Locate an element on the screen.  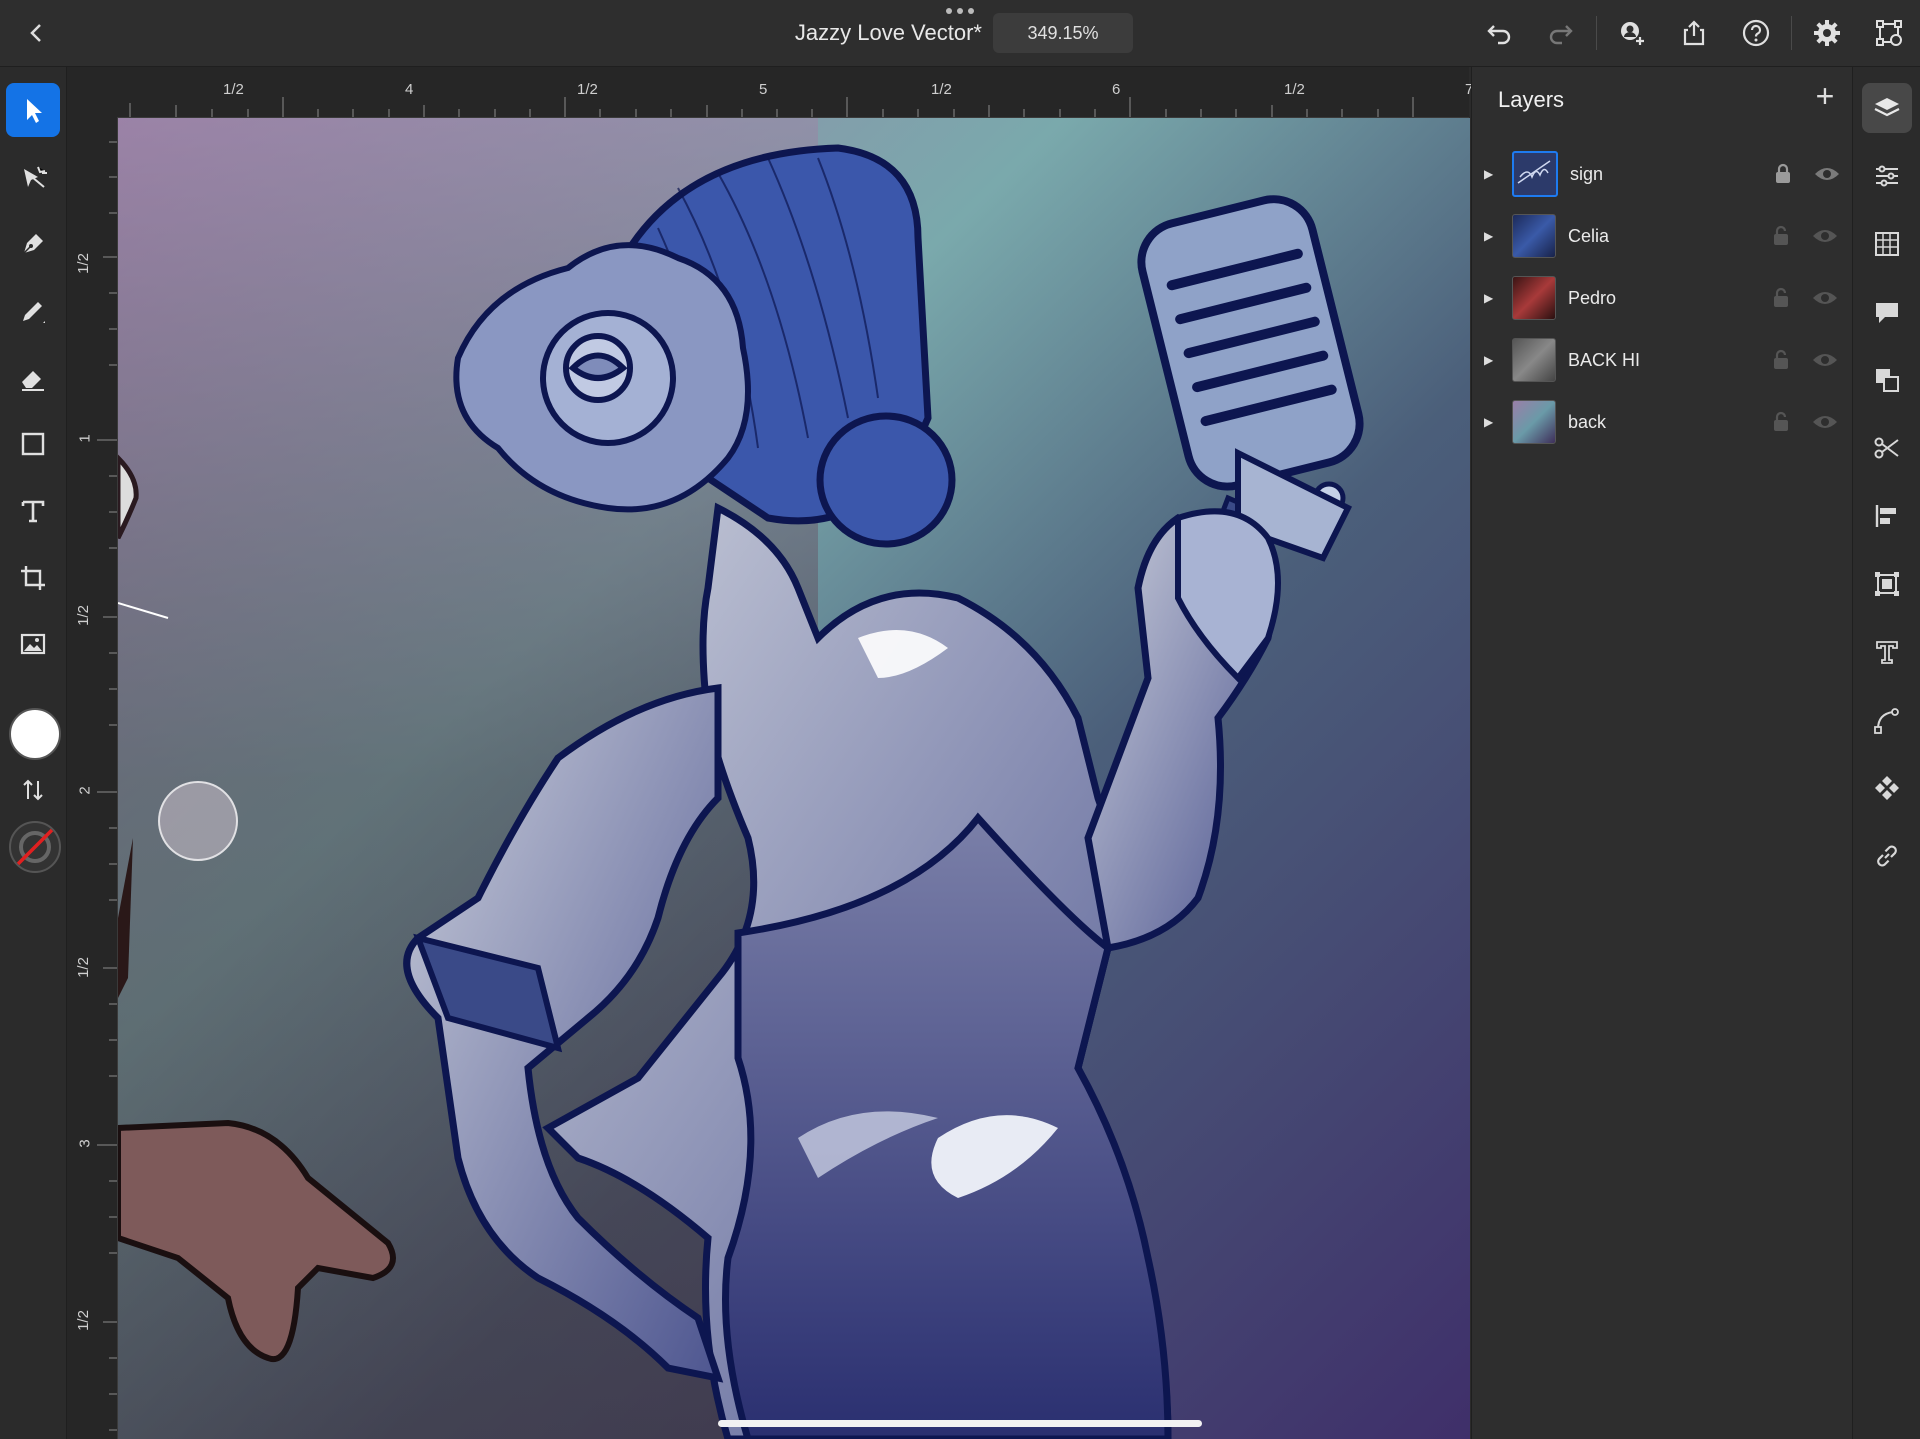
comments-icon is located at coordinates (1887, 312).